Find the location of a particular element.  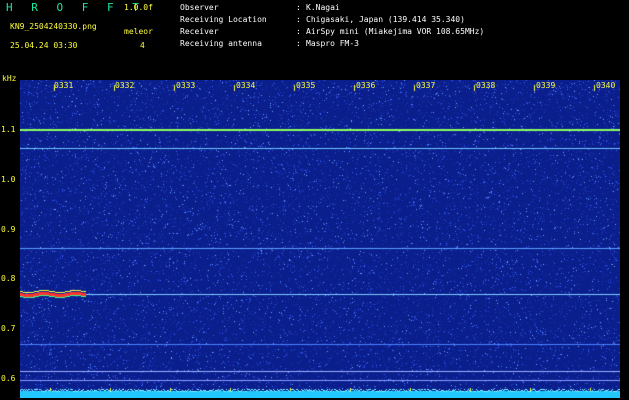

antenna-value: Maspro FM-3 is located at coordinates (332, 43).